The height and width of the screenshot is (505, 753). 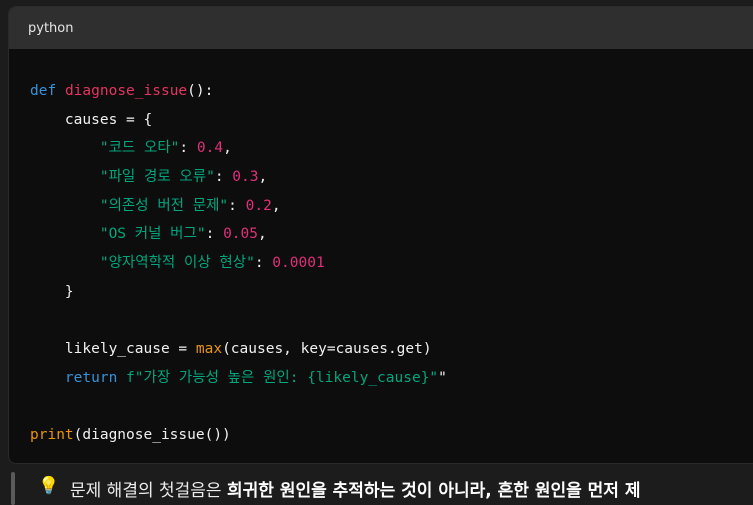 I want to click on code-line: }, so click(x=238, y=292).